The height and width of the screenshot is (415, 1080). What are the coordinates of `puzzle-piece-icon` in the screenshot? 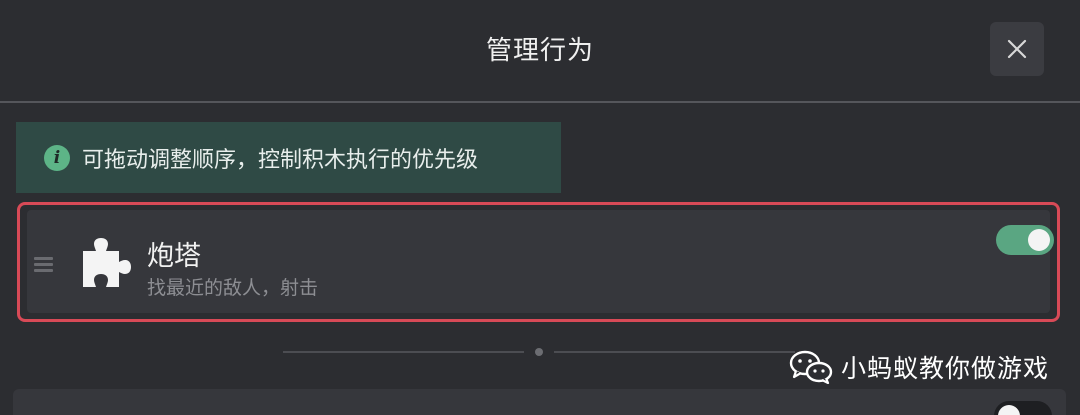 It's located at (107, 262).